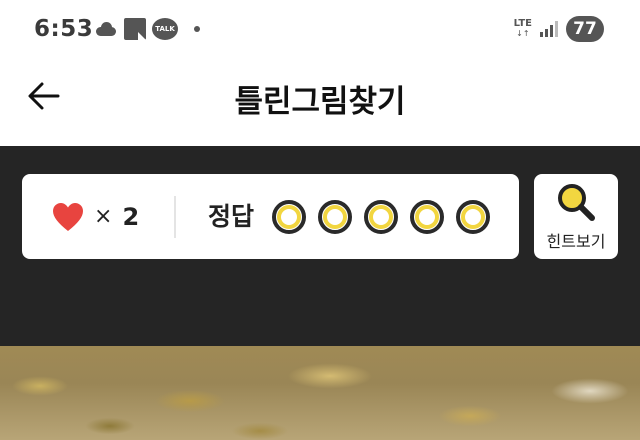 Image resolution: width=640 pixels, height=440 pixels. Describe the element at coordinates (522, 23) in the screenshot. I see `network-label: LTE` at that location.